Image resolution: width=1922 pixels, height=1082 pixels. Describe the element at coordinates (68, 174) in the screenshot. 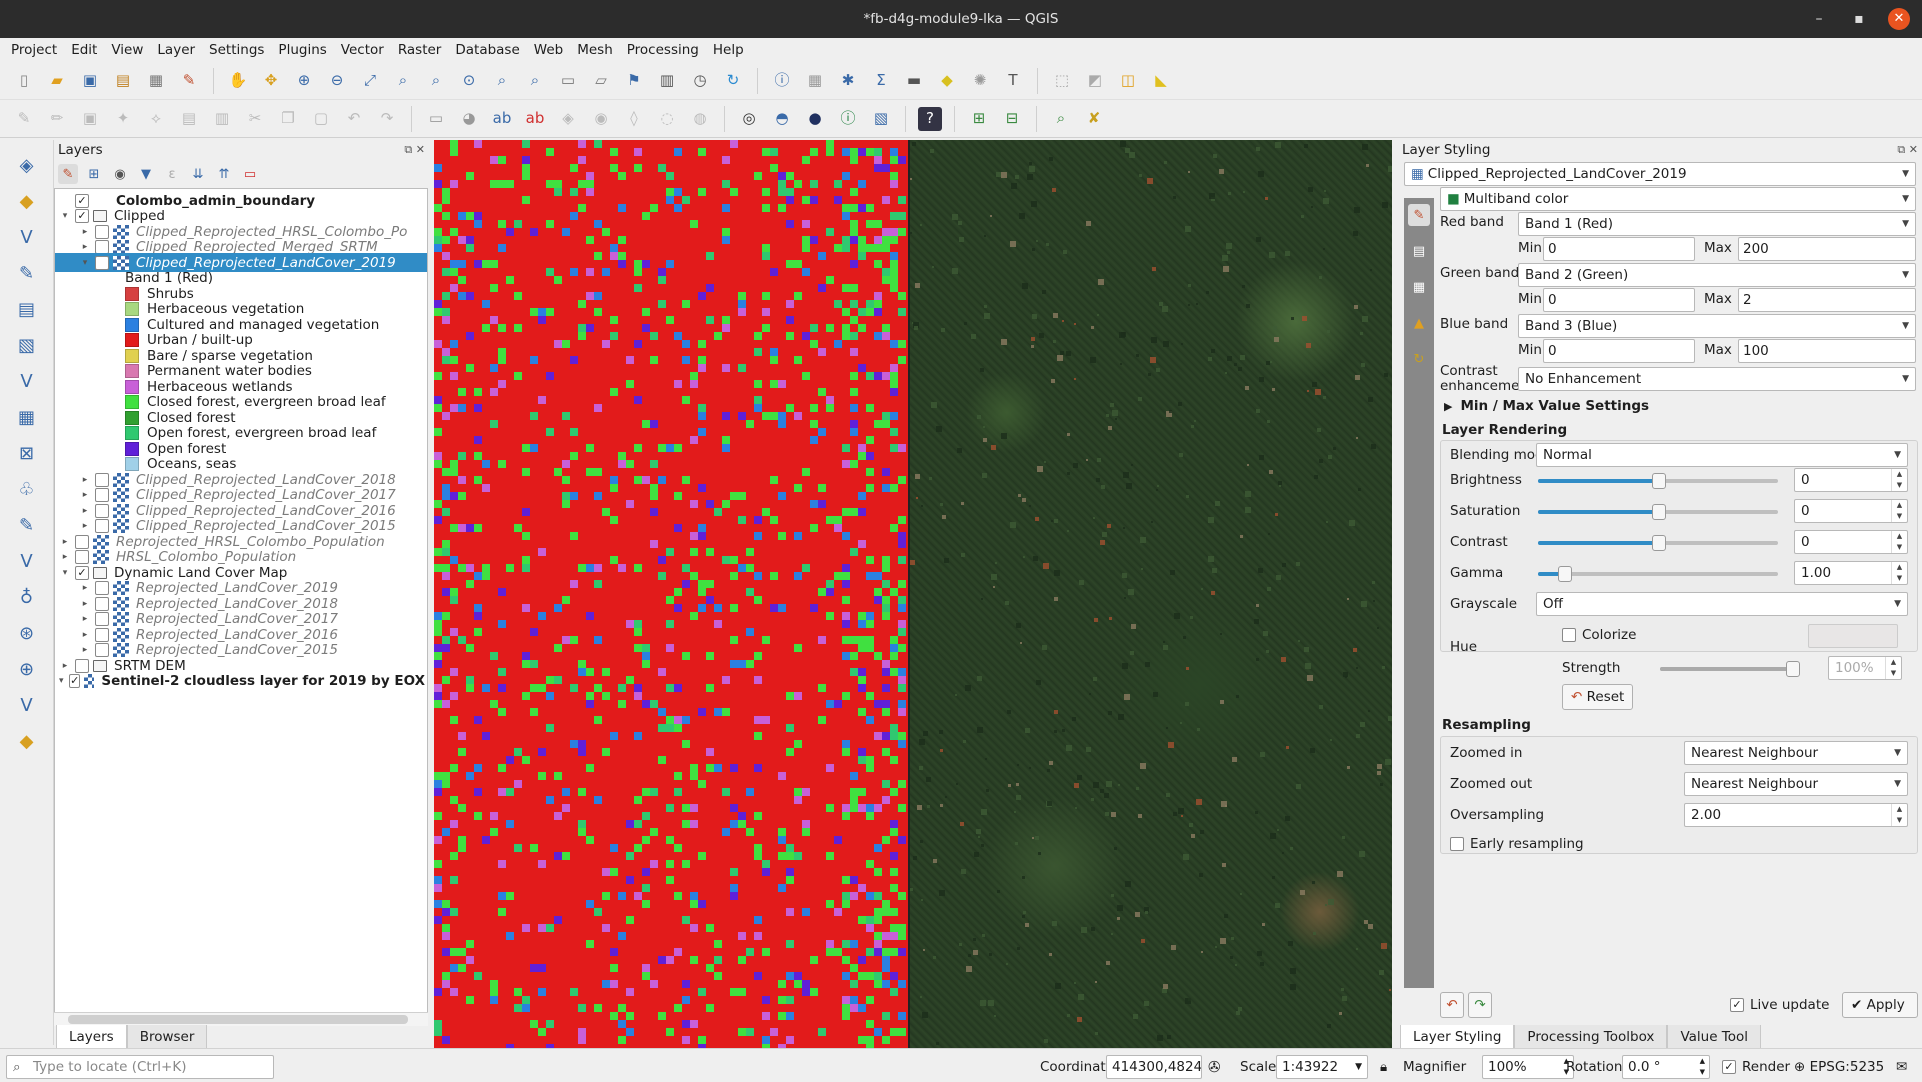

I see `open-styling-icon: ✎` at that location.